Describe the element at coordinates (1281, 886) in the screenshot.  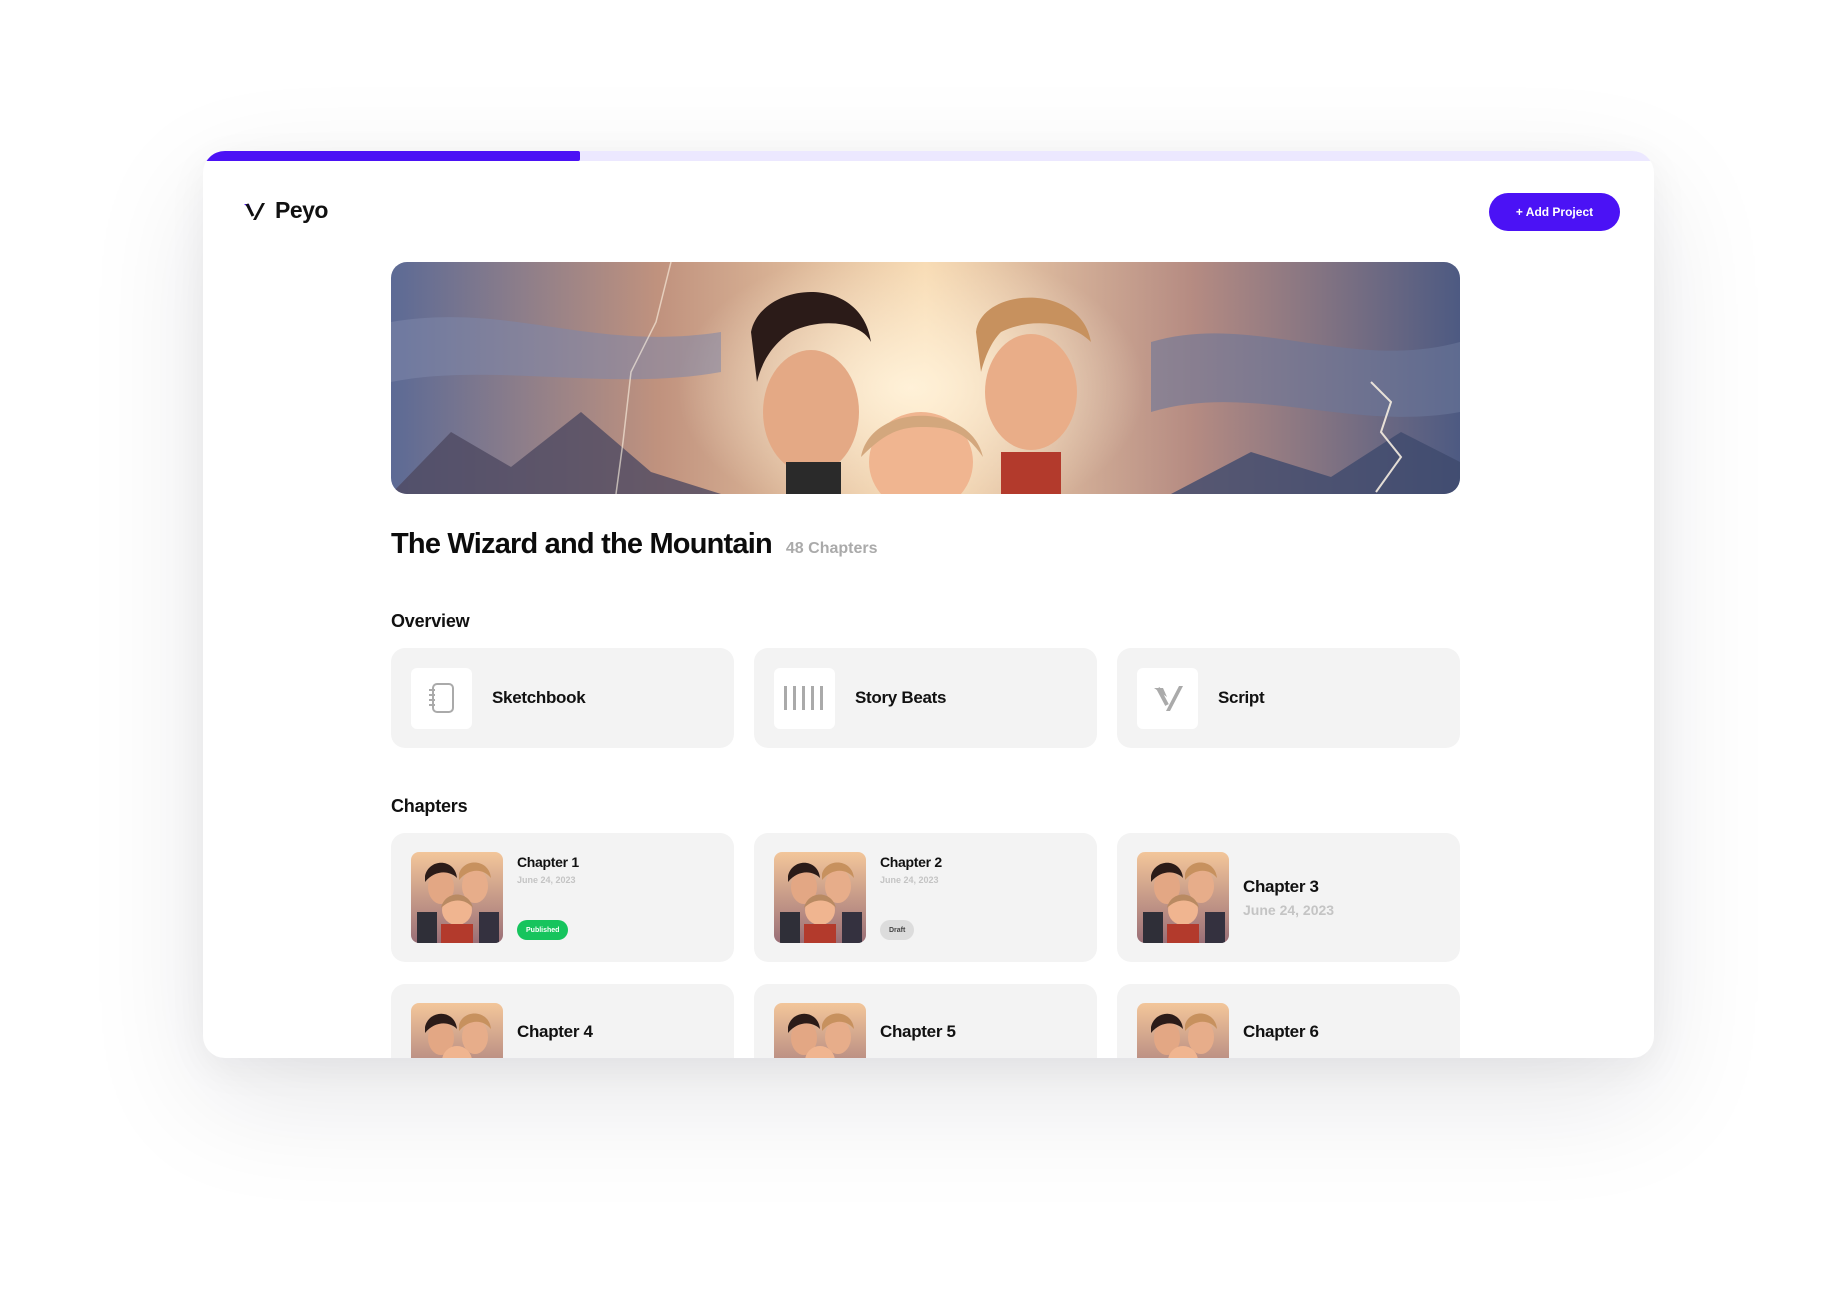
I see `chapter-title: Chapter 3` at that location.